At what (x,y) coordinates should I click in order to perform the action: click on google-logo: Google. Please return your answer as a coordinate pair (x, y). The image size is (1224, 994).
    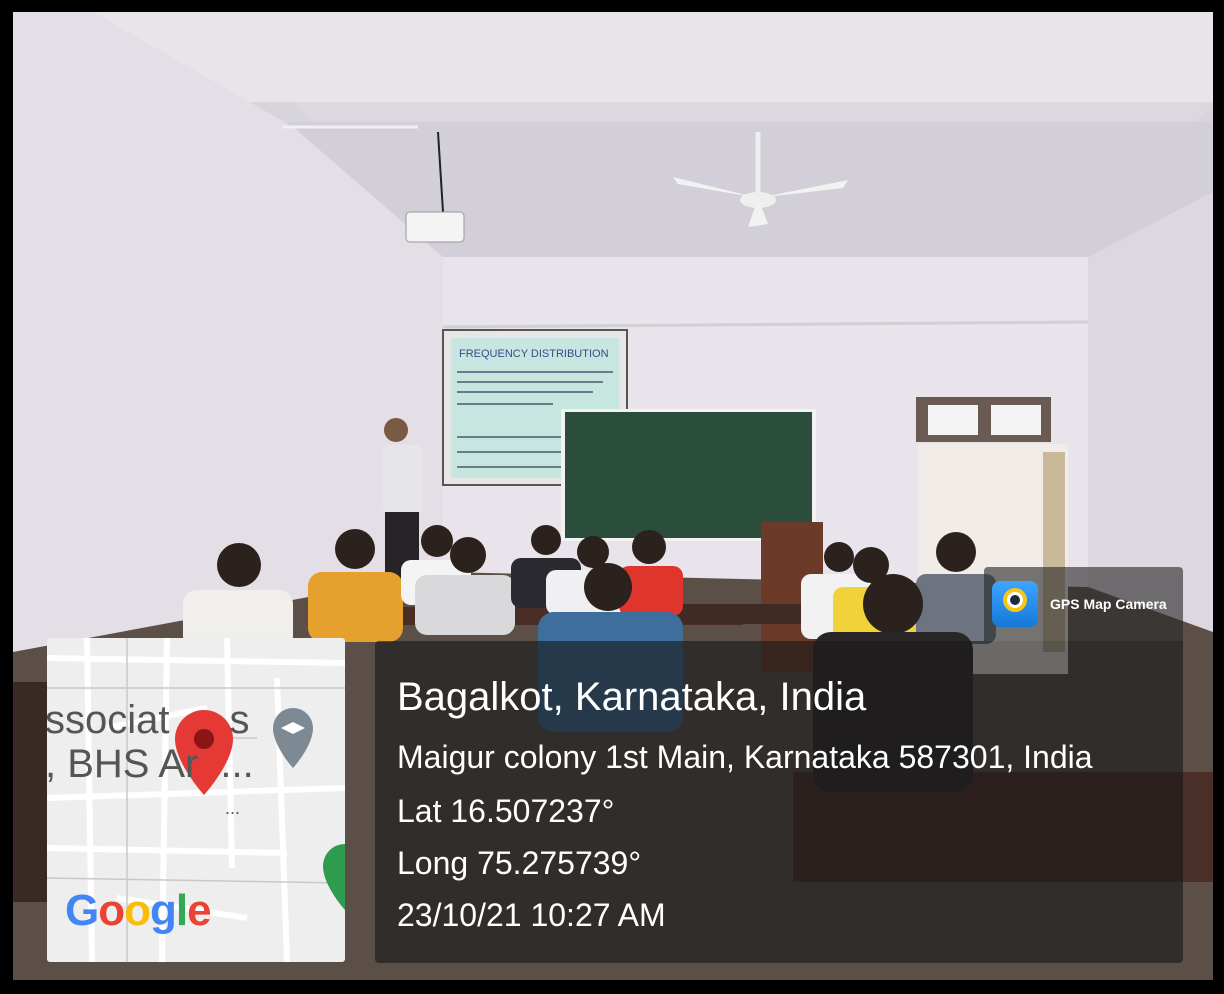
    Looking at the image, I should click on (138, 911).